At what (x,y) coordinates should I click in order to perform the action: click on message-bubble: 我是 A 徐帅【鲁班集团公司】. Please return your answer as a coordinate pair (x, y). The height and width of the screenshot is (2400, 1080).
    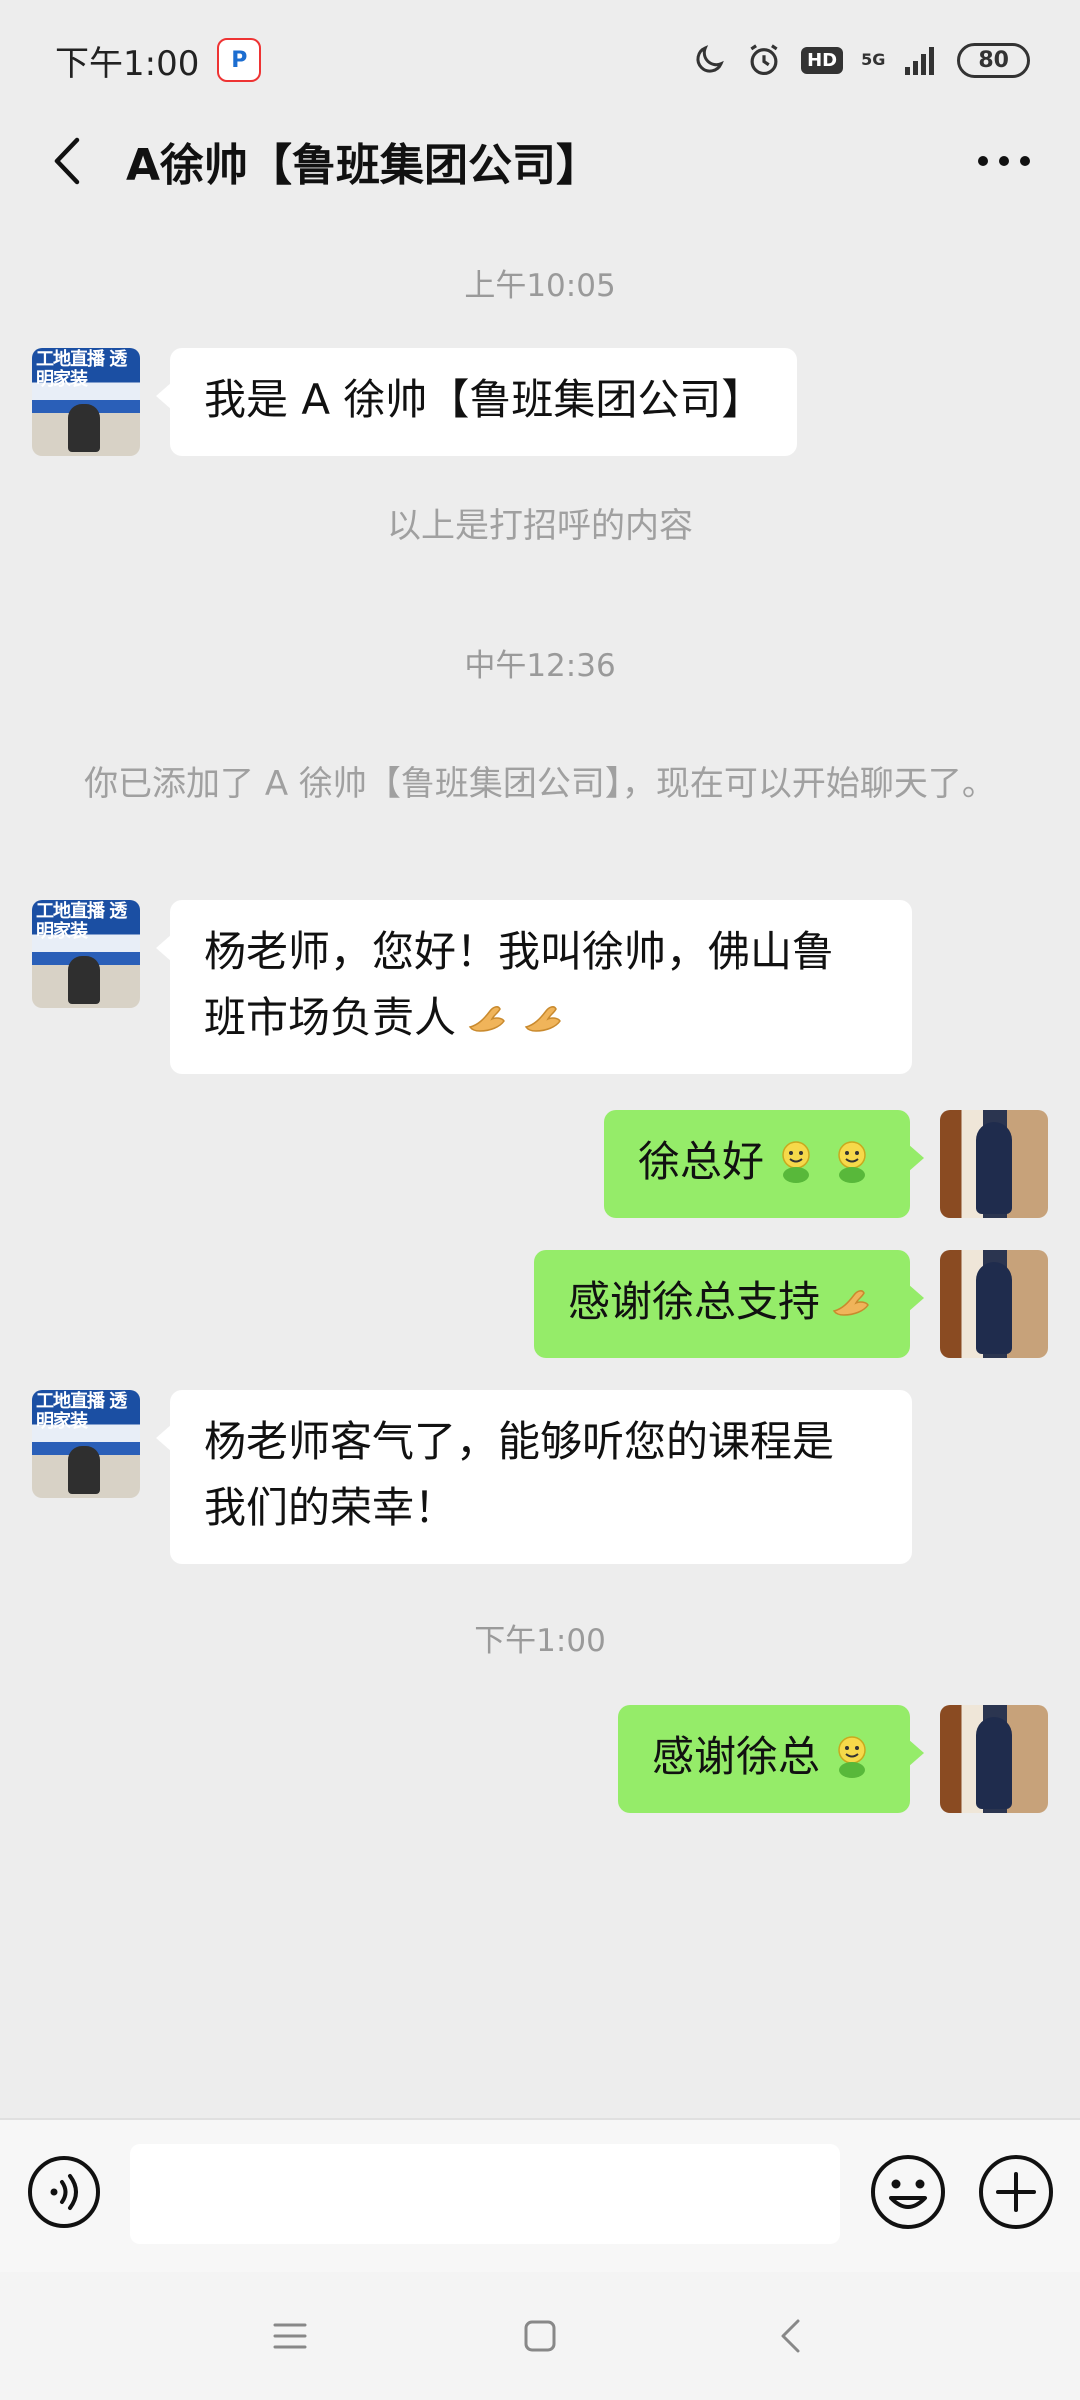
    Looking at the image, I should click on (476, 402).